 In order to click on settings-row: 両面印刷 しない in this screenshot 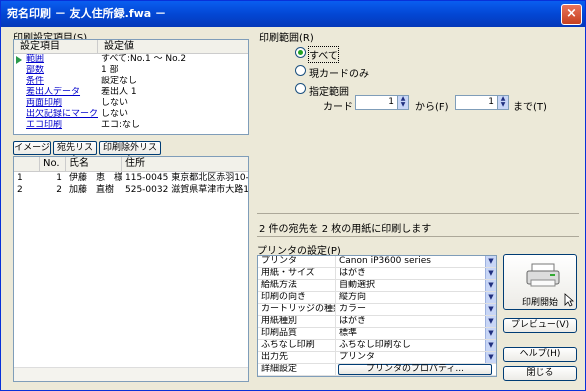, I will do `click(131, 103)`.